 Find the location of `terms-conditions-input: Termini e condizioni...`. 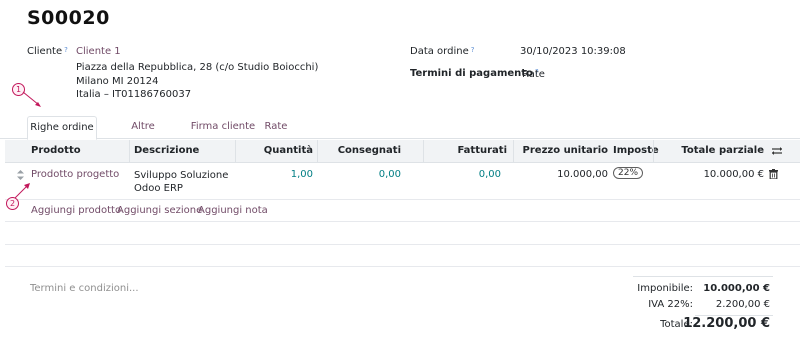

terms-conditions-input: Termini e condizioni... is located at coordinates (84, 288).